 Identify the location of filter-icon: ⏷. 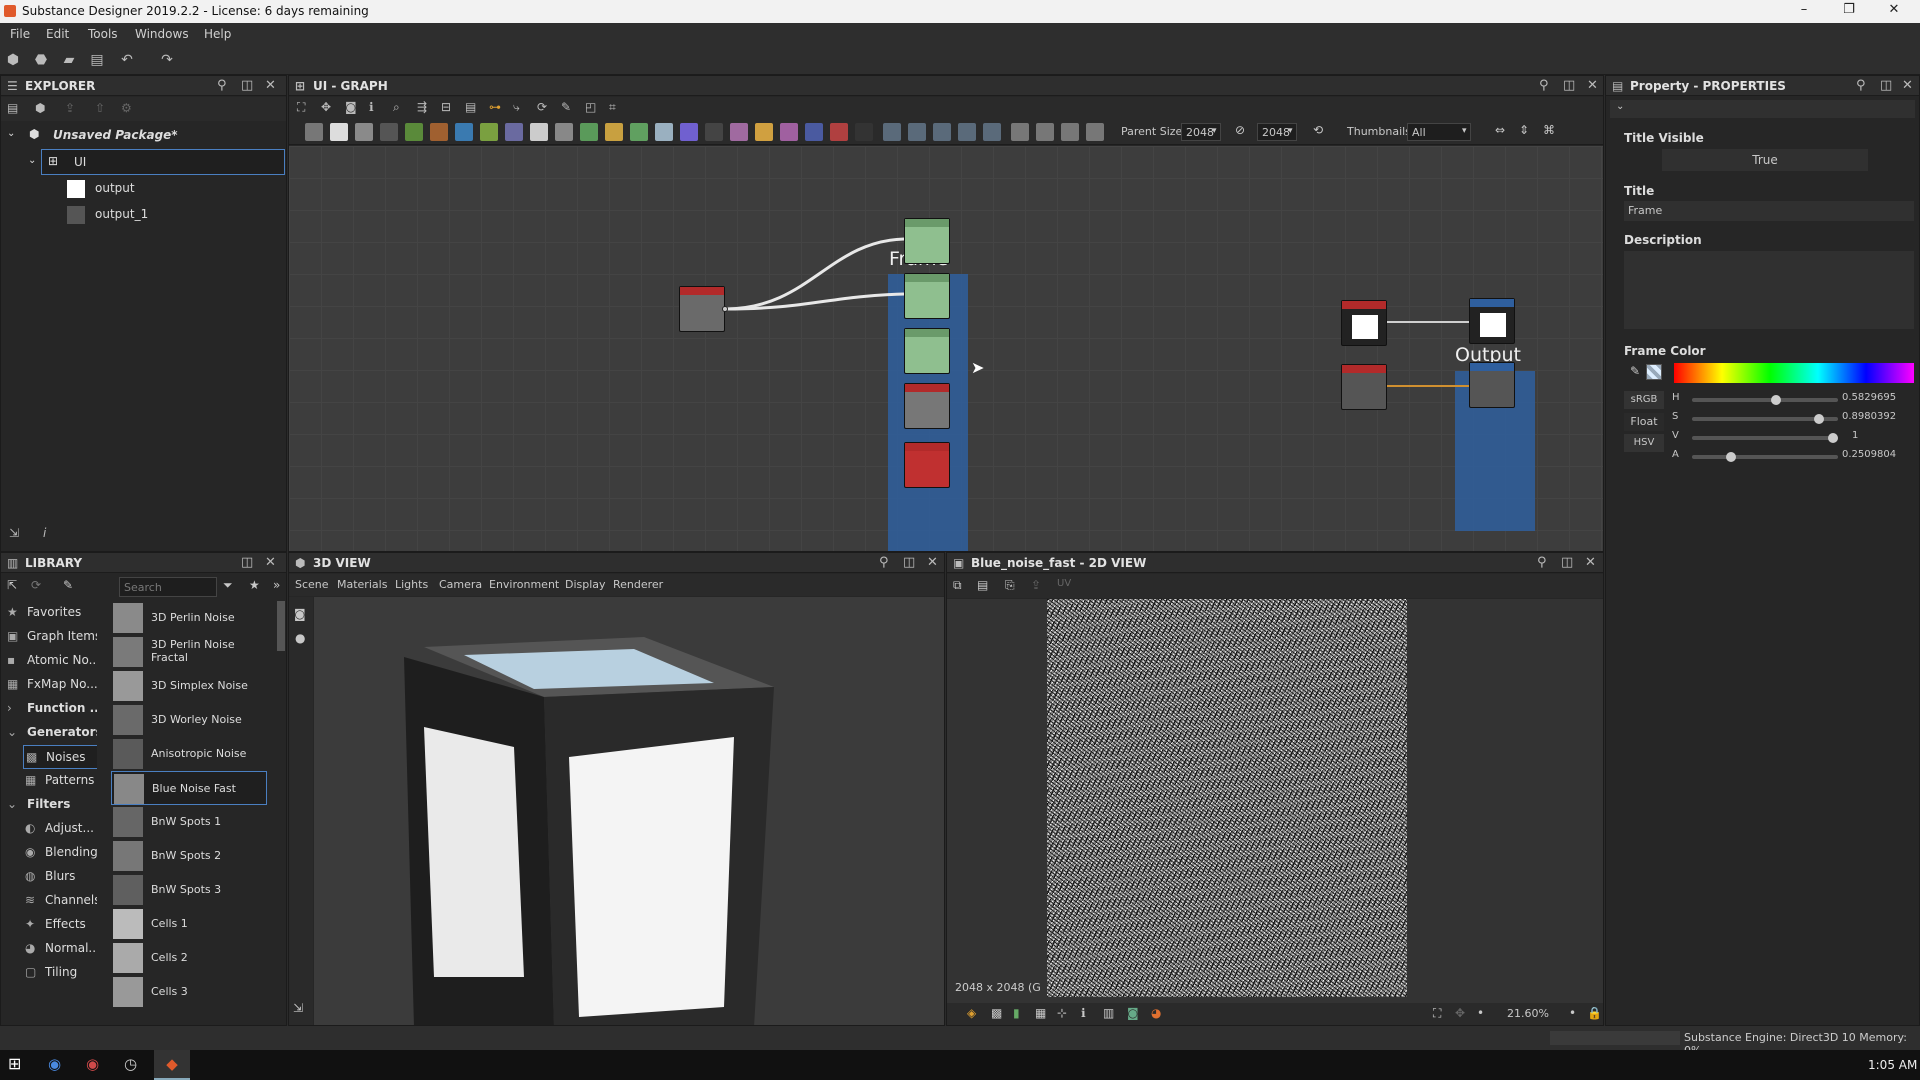
(228, 585).